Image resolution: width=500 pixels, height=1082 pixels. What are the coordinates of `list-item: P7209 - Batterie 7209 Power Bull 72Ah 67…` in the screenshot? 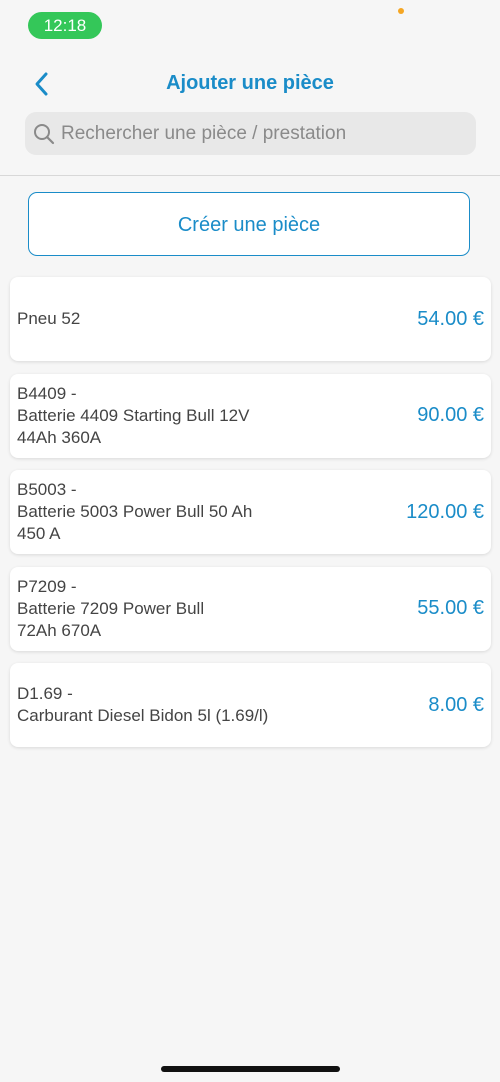 It's located at (250, 608).